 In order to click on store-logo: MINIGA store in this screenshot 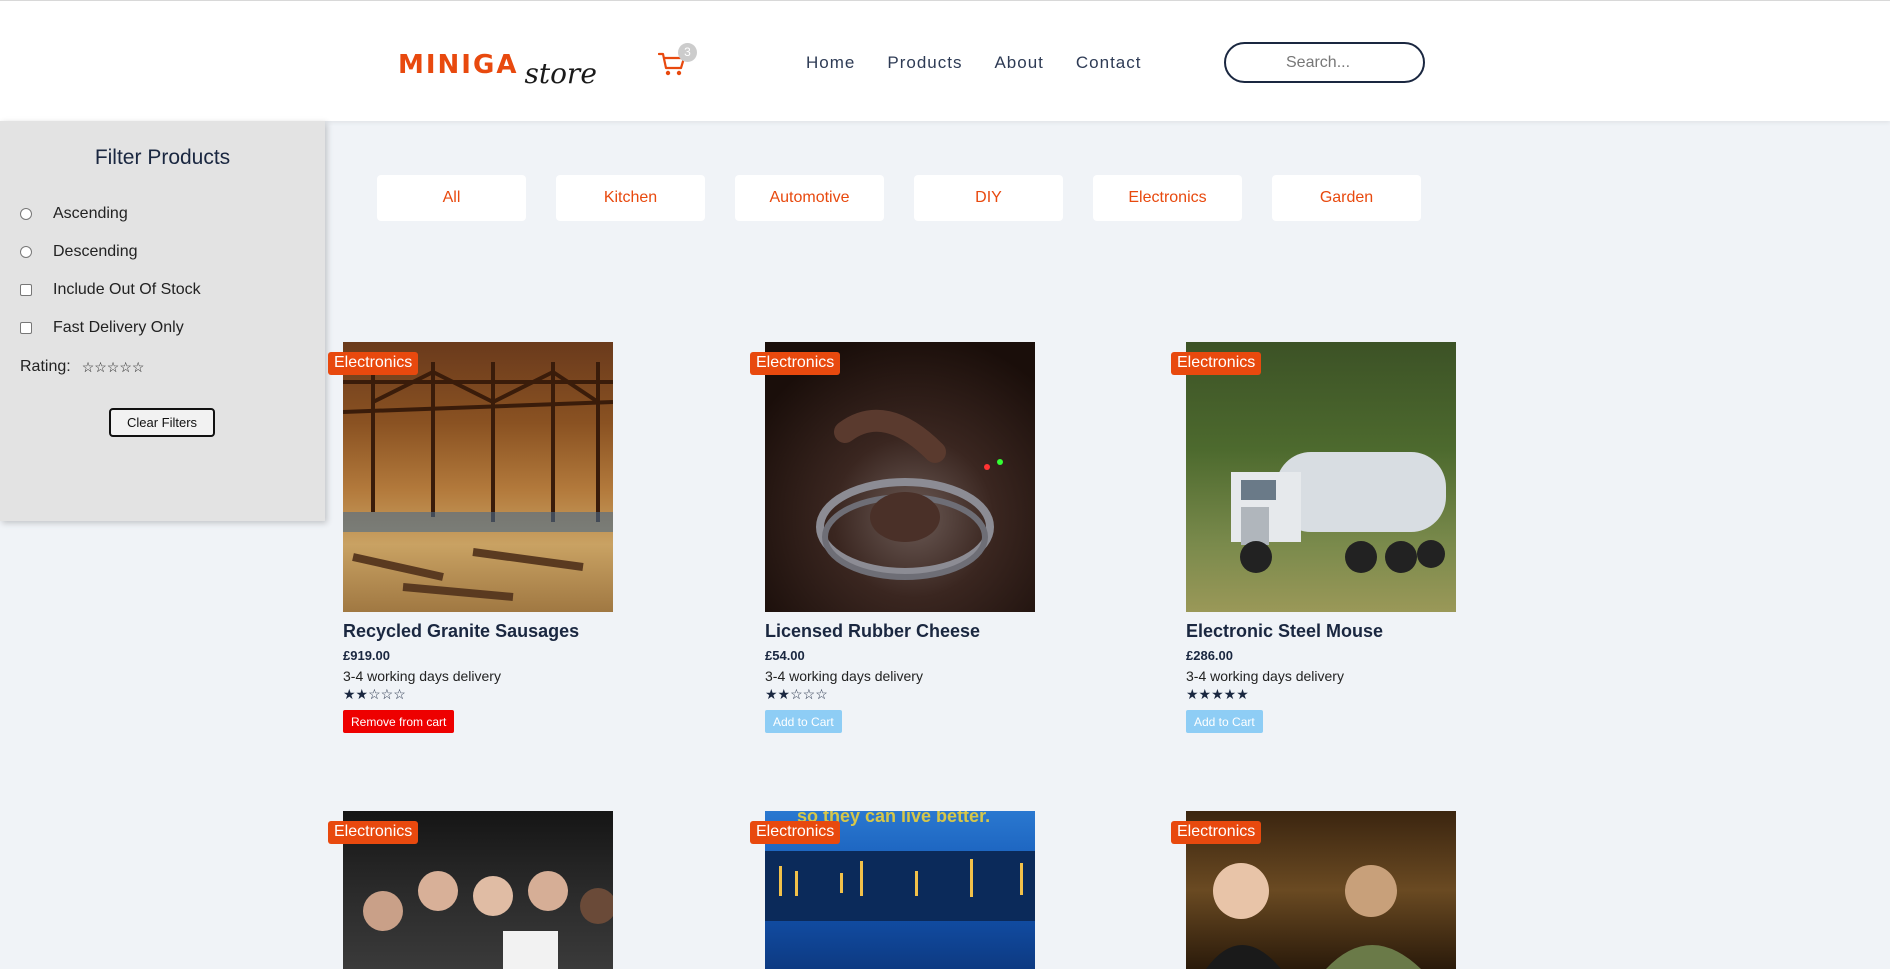, I will do `click(497, 68)`.